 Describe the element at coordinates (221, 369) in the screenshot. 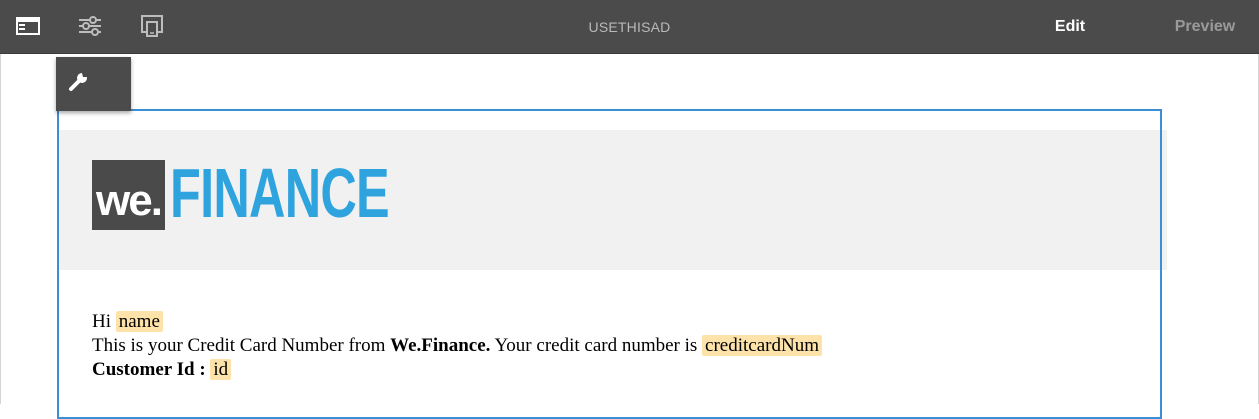

I see `id-token: id` at that location.